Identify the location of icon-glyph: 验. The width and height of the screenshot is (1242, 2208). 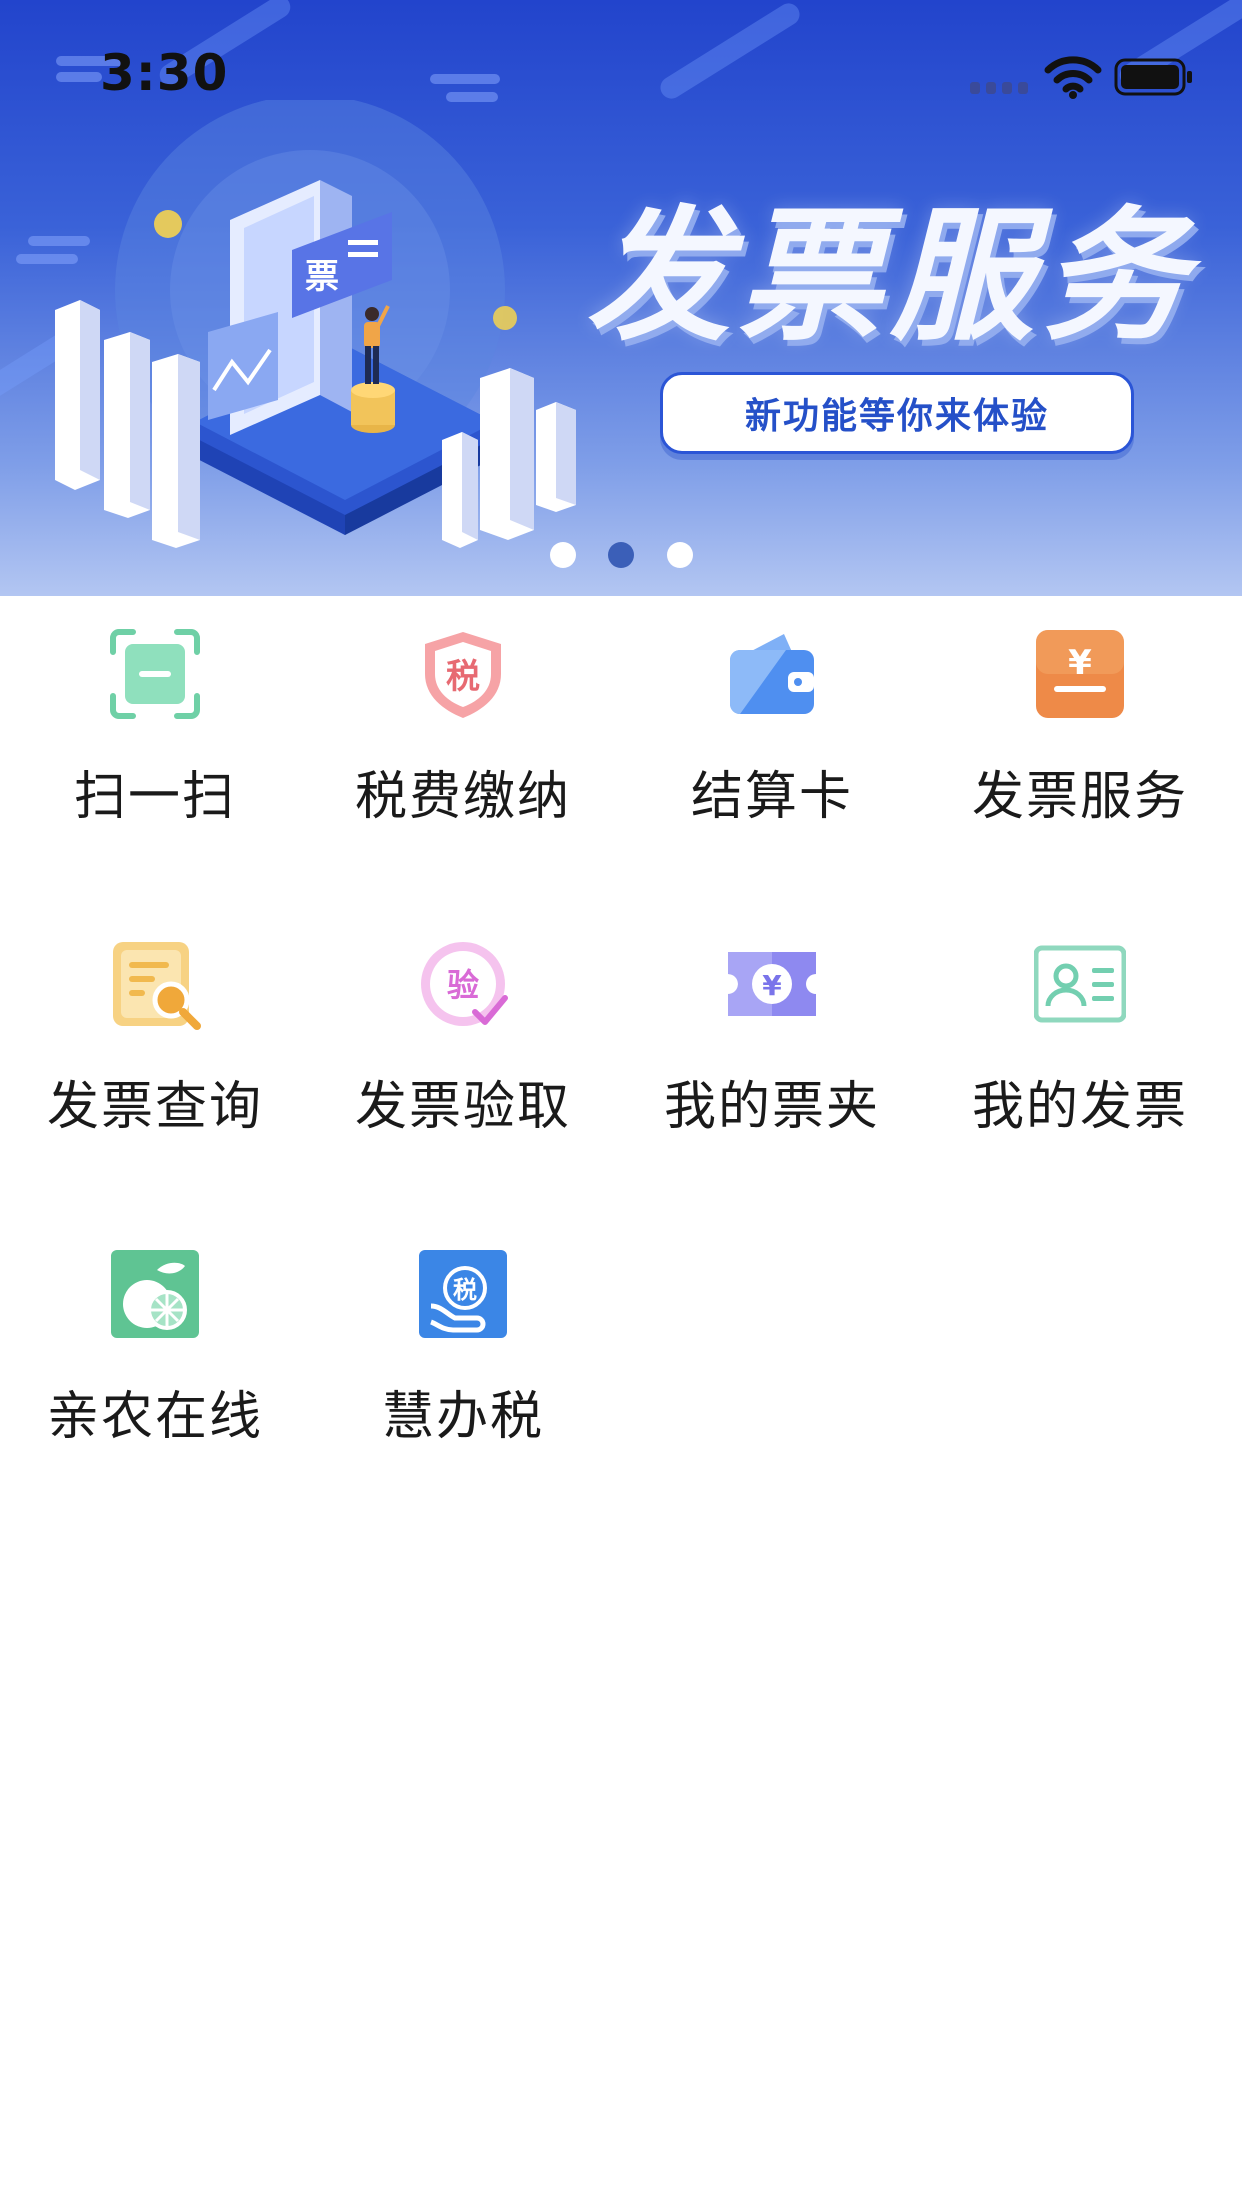
(463, 985).